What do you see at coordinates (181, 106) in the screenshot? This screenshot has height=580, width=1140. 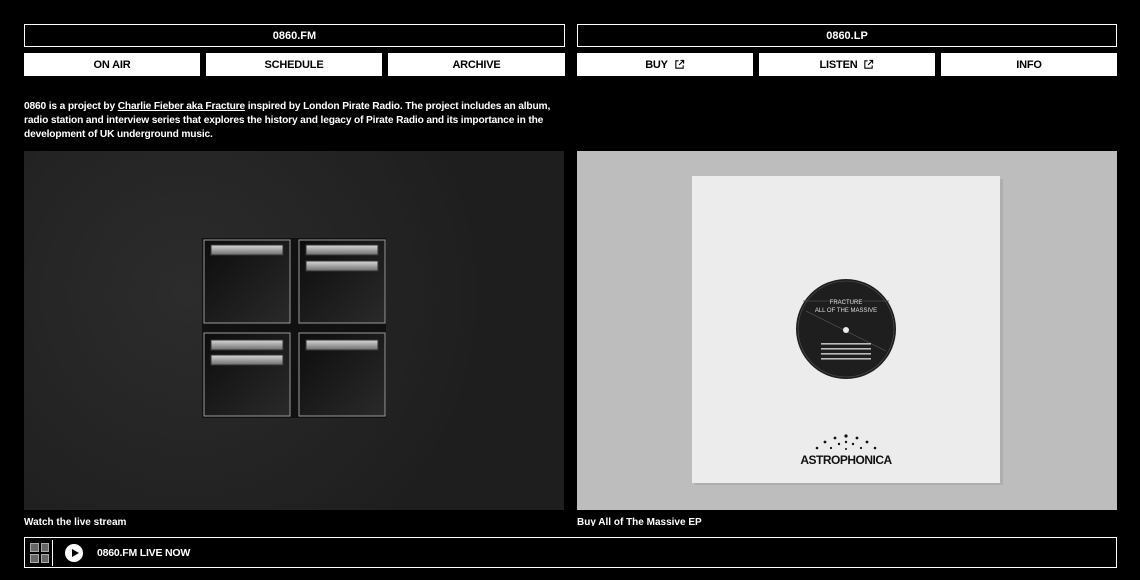 I see `artist-link: Charlie Fieber aka Fracture` at bounding box center [181, 106].